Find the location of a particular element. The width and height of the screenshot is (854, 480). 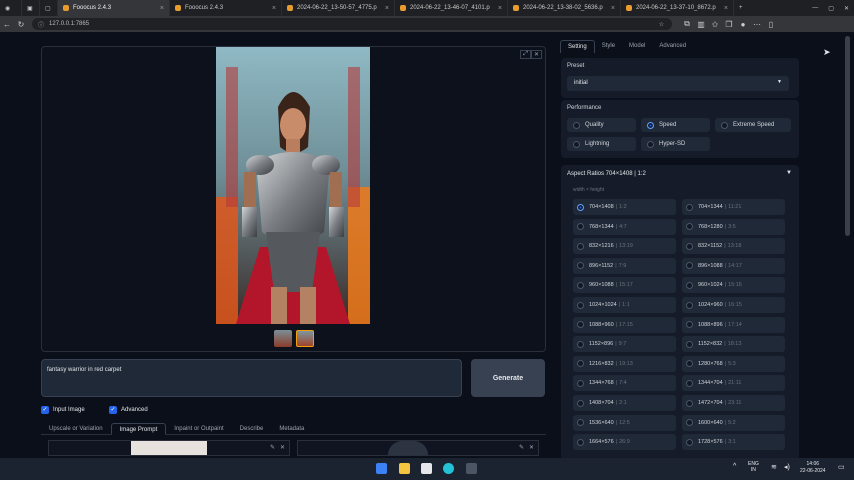

edge-browser-icon is located at coordinates (448, 468).